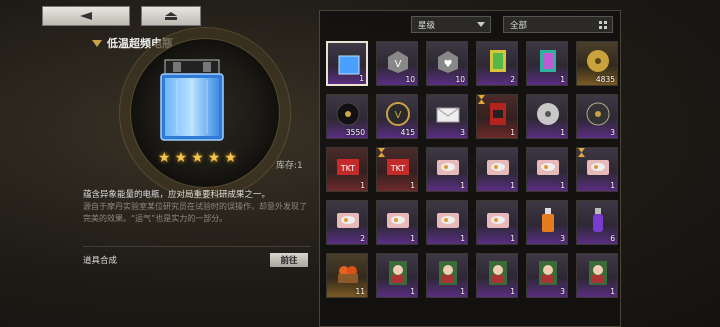  I want to click on dark-disc-icon, so click(598, 114).